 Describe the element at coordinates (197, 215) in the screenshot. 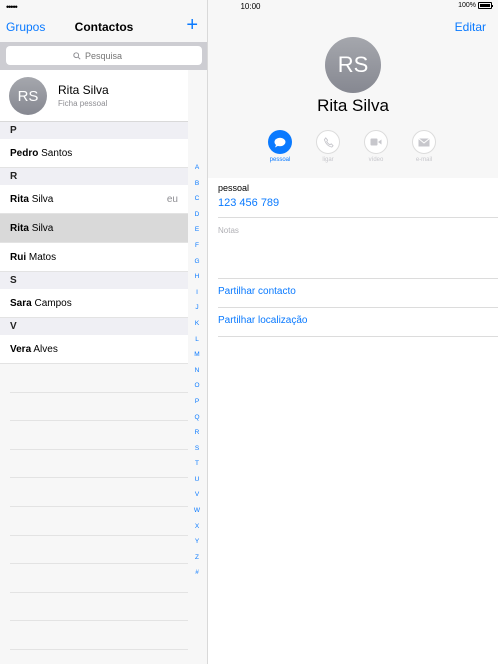

I see `index-letter: D` at that location.